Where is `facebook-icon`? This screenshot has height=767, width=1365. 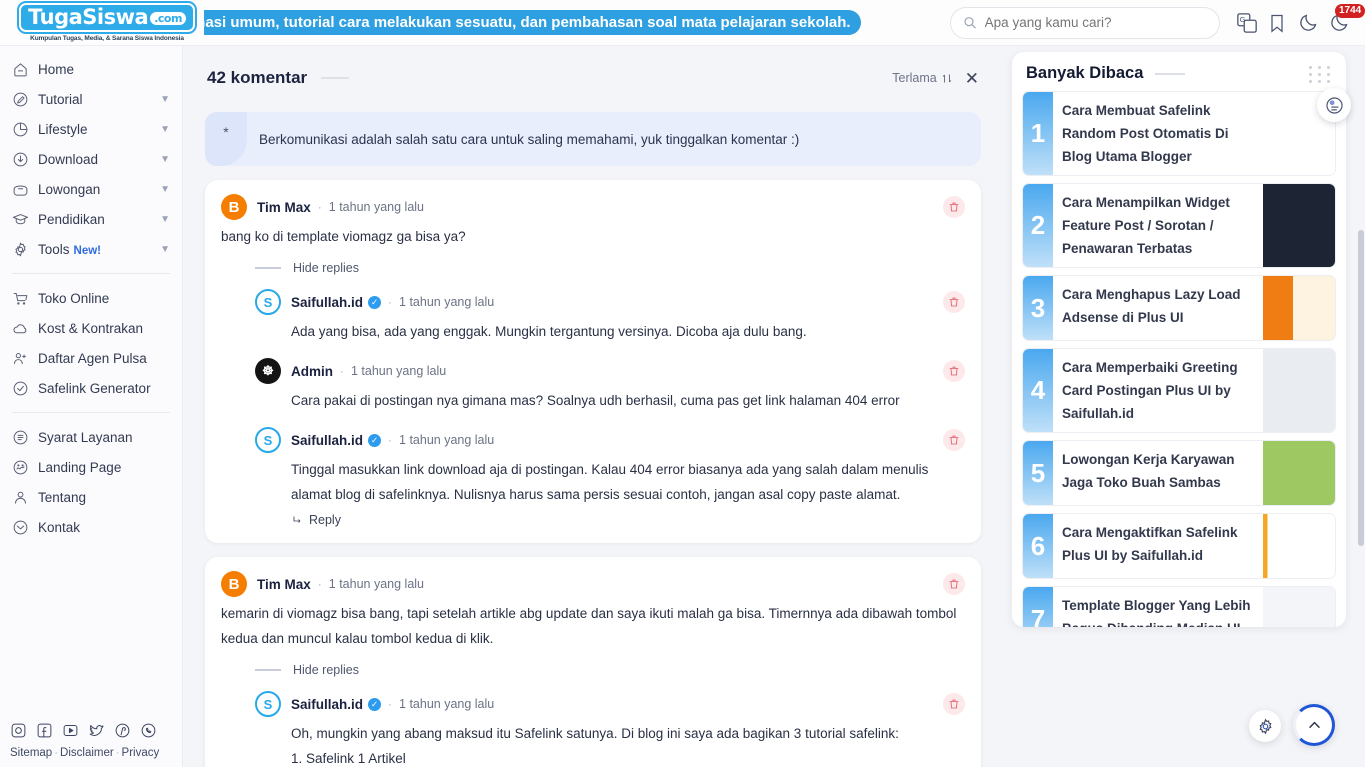 facebook-icon is located at coordinates (45, 731).